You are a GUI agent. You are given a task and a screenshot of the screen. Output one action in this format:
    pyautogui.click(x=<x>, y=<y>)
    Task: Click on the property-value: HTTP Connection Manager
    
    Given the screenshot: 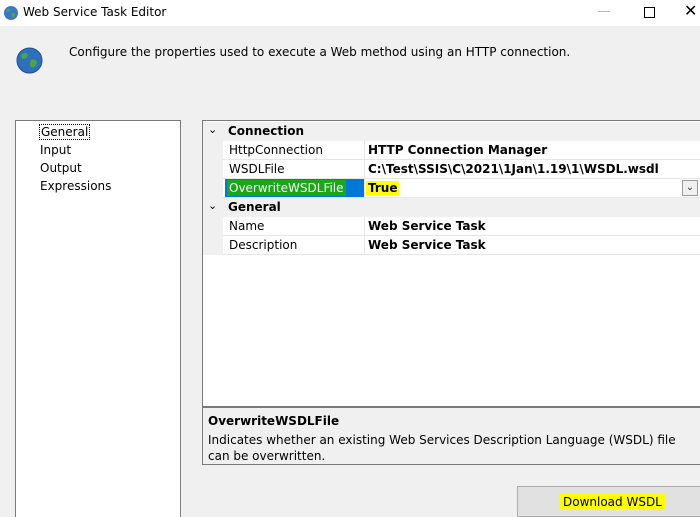 What is the action you would take?
    pyautogui.click(x=457, y=150)
    